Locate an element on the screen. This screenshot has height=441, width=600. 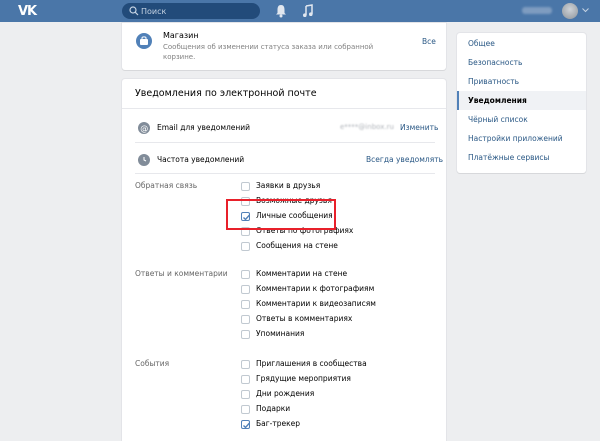
menu-item-privacy: Приватность is located at coordinates (521, 81).